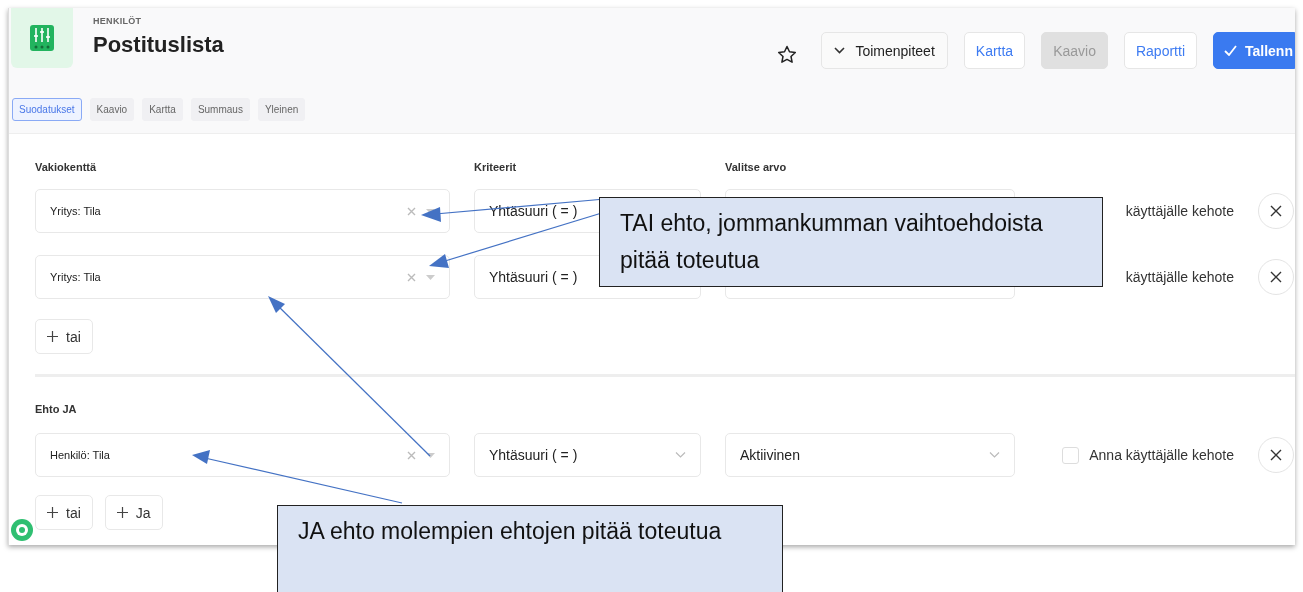 The image size is (1303, 592). Describe the element at coordinates (133, 512) in the screenshot. I see `add-condition-button: Ja` at that location.